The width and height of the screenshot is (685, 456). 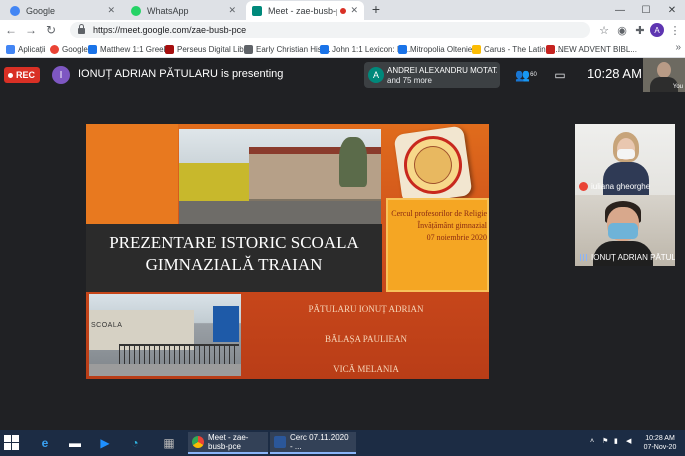 I want to click on file-explorer-icon: ▬, so click(x=75, y=443).